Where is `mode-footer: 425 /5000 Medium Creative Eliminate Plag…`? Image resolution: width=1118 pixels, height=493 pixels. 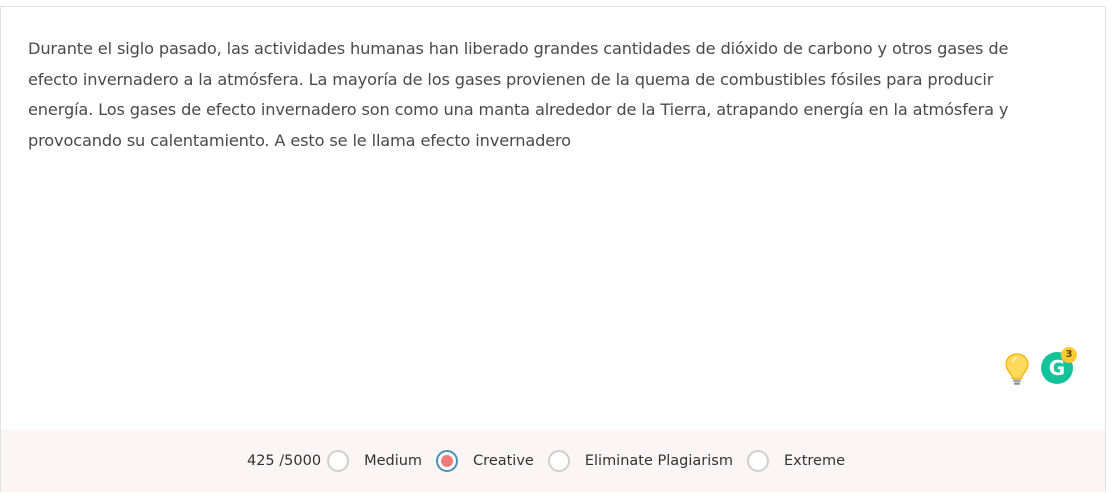 mode-footer: 425 /5000 Medium Creative Eliminate Plag… is located at coordinates (553, 461).